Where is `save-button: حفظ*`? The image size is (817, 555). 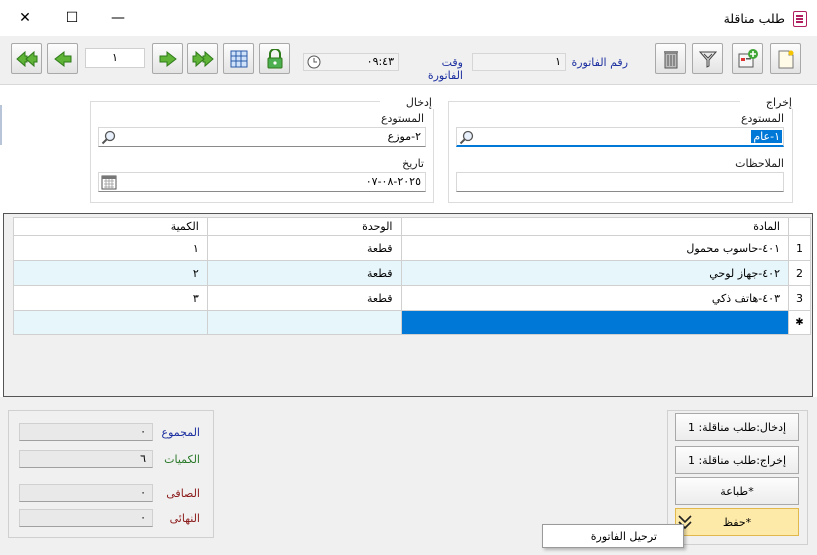 save-button: حفظ* is located at coordinates (737, 522).